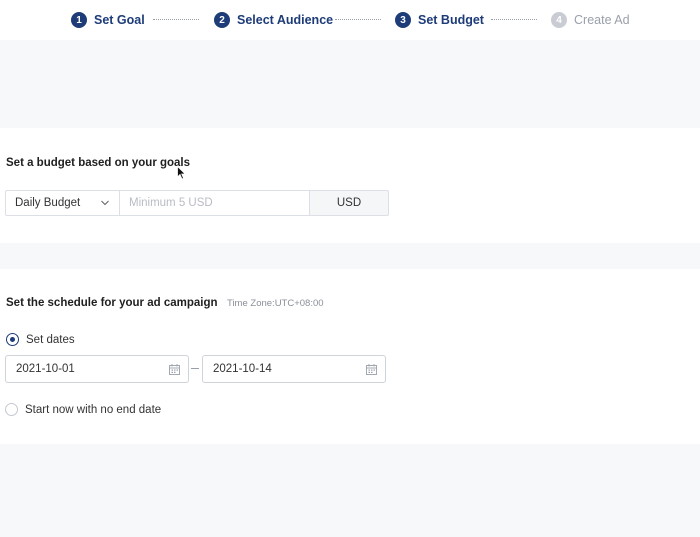 The height and width of the screenshot is (537, 700). I want to click on step-set-goal: 1 Set Goal, so click(108, 20).